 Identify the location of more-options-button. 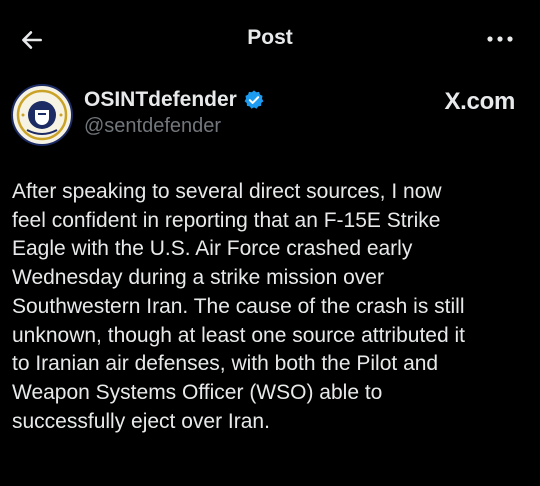
(500, 39).